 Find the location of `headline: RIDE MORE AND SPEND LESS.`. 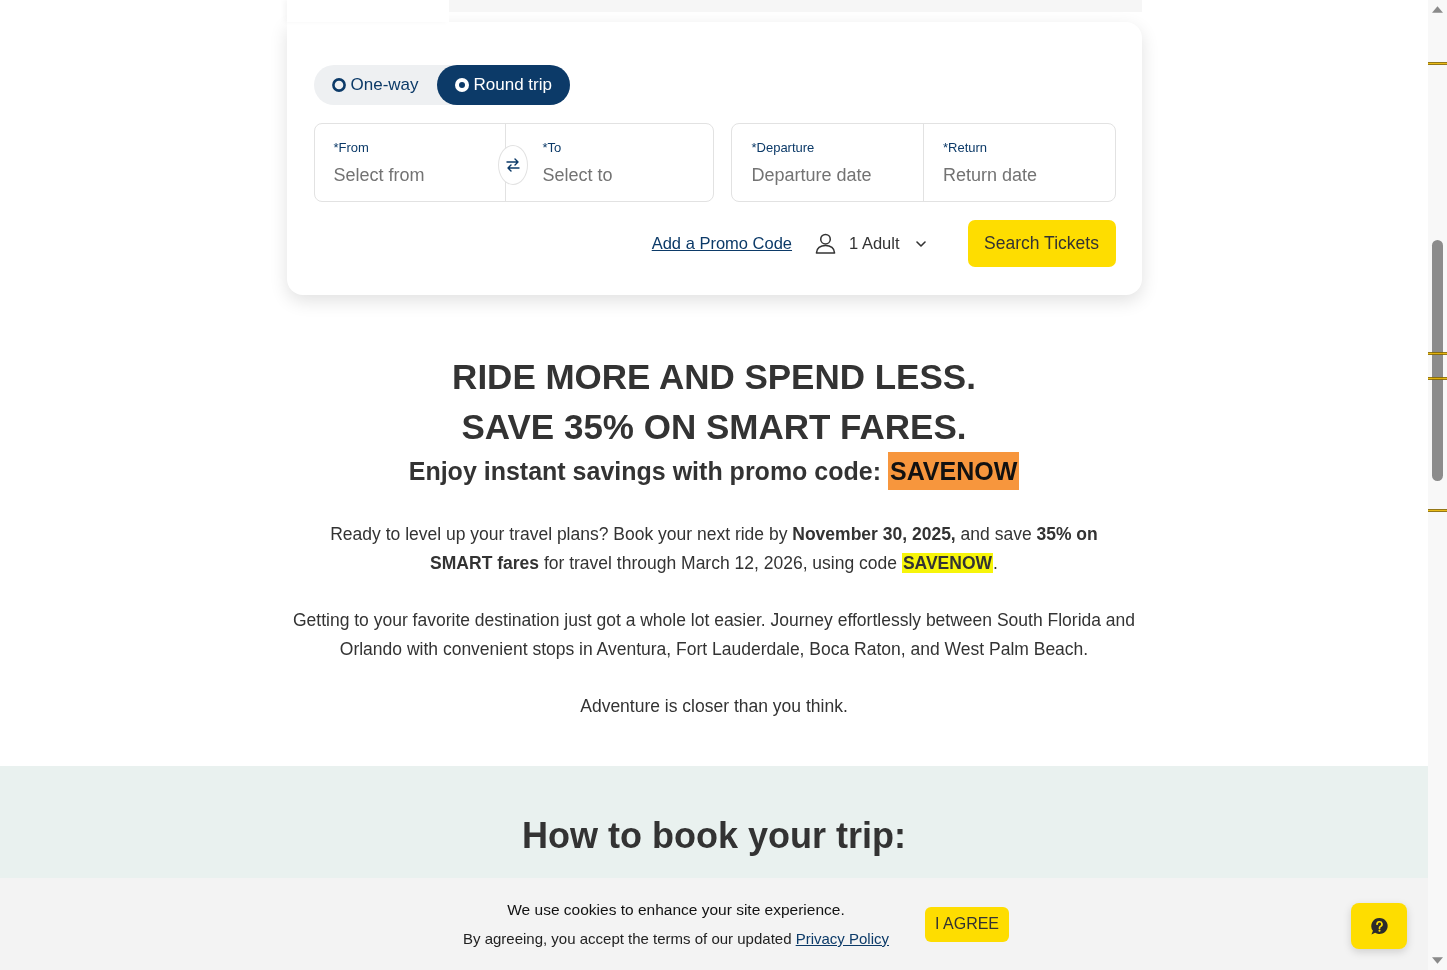

headline: RIDE MORE AND SPEND LESS. is located at coordinates (714, 377).